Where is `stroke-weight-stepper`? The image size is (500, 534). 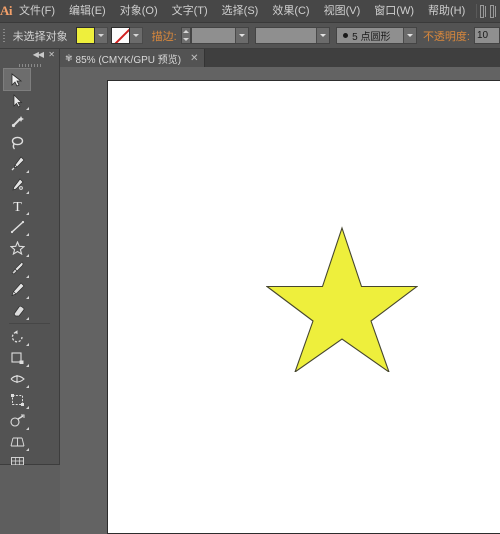 stroke-weight-stepper is located at coordinates (186, 35).